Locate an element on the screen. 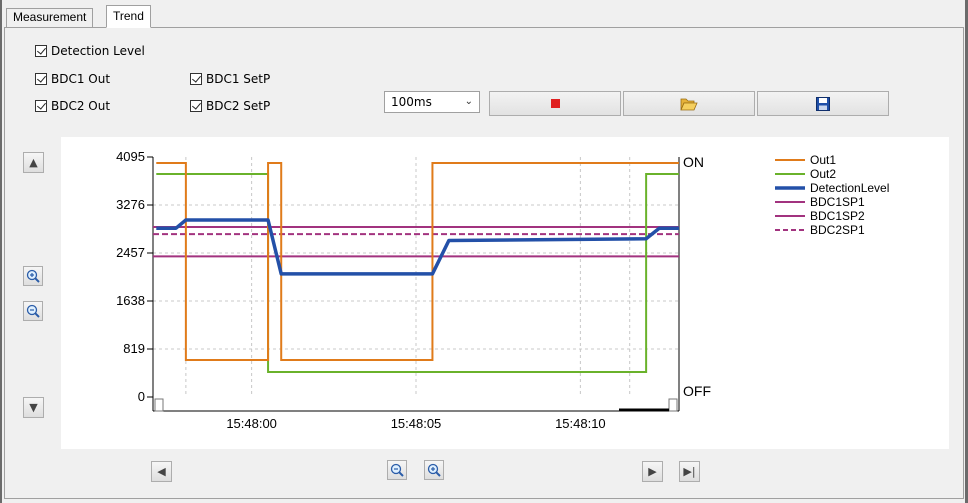  open-folder-icon is located at coordinates (689, 104).